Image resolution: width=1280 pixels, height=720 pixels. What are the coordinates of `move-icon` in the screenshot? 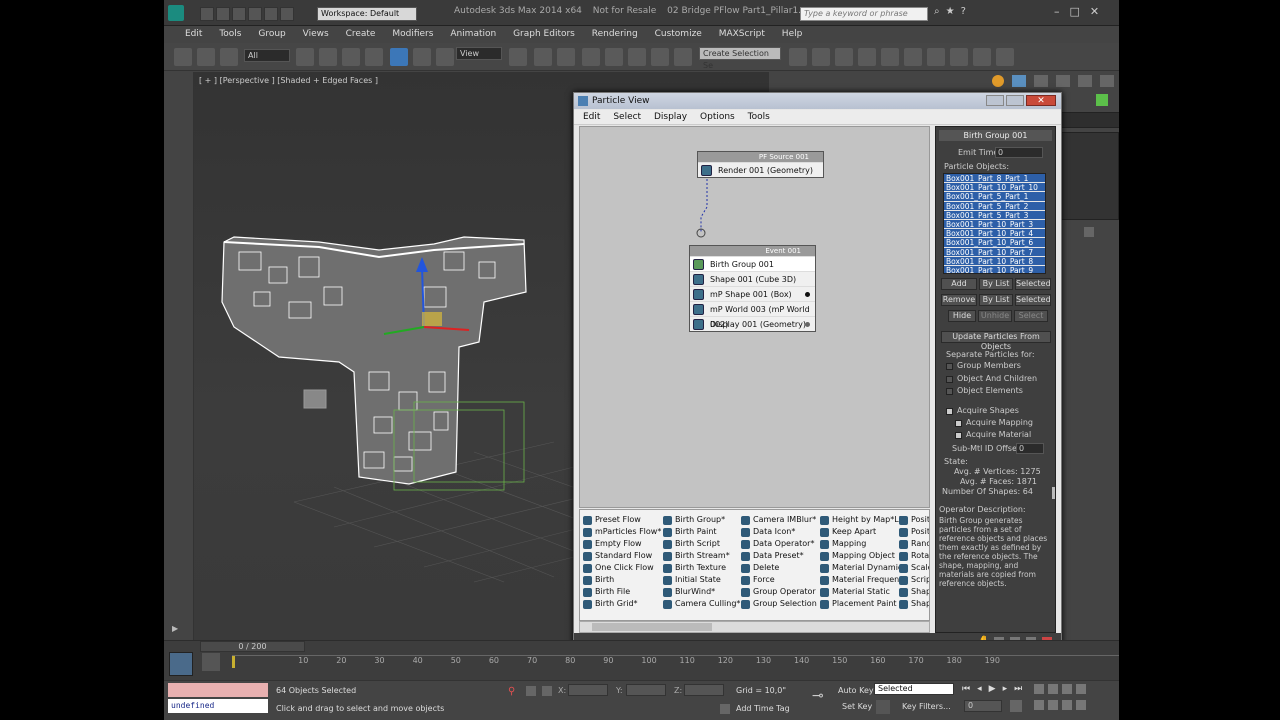 It's located at (399, 57).